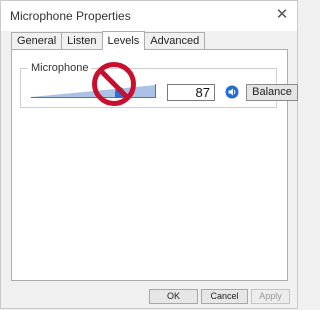  I want to click on mute-toggle-button, so click(232, 92).